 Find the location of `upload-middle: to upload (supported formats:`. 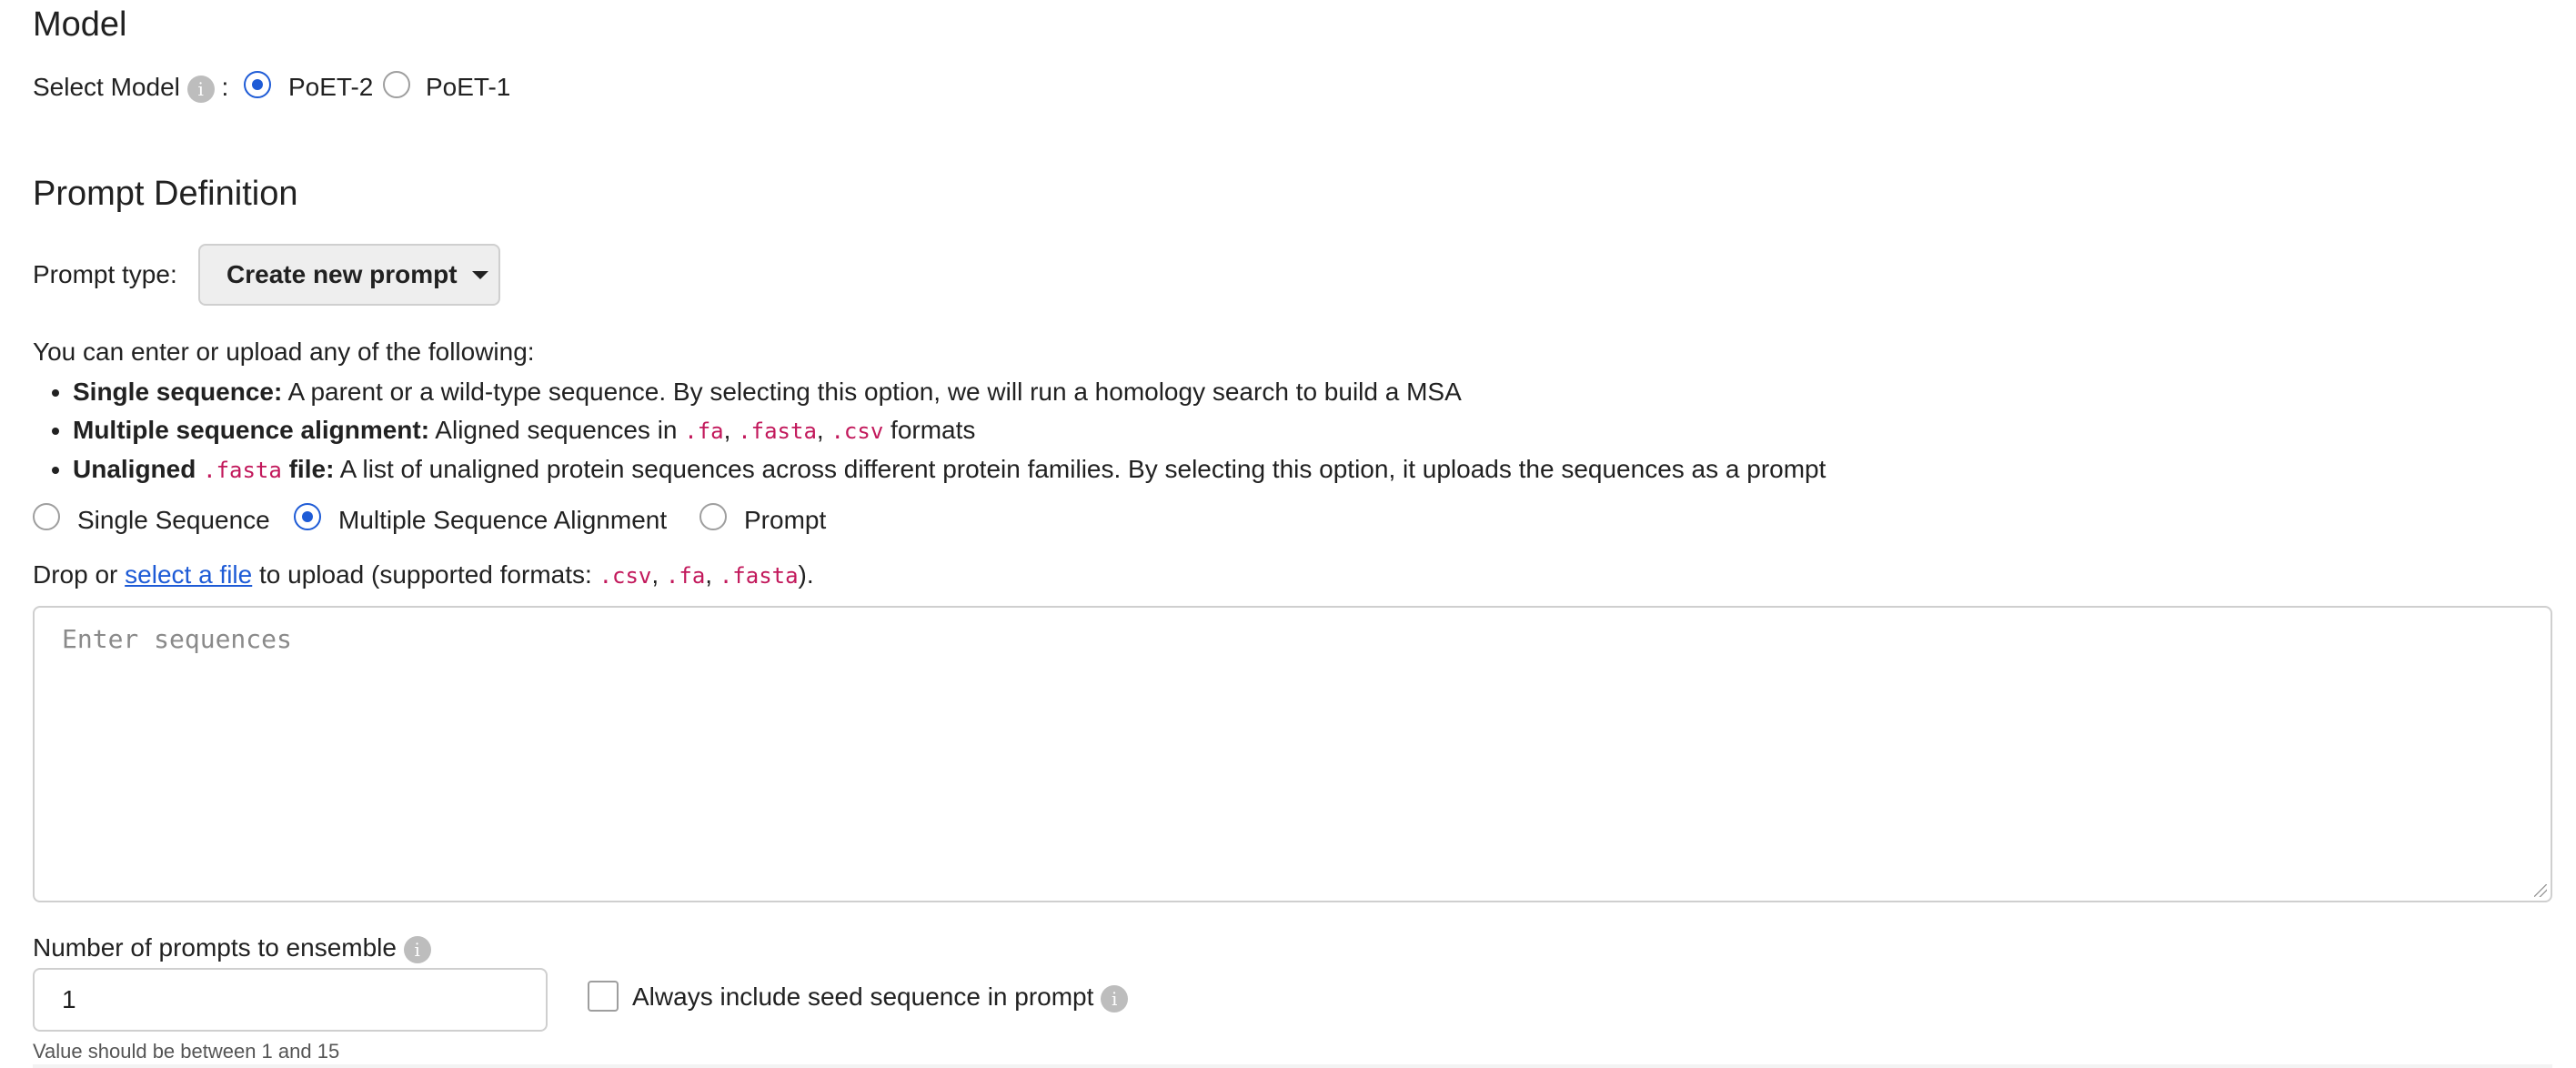

upload-middle: to upload (supported formats: is located at coordinates (425, 574).